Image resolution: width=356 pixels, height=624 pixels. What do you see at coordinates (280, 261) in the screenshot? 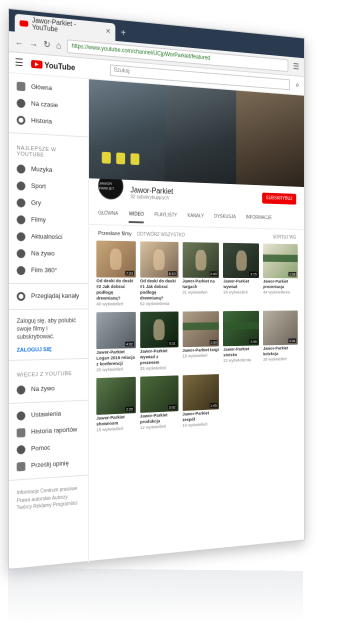
I see `video-thumbnail: 1:58` at bounding box center [280, 261].